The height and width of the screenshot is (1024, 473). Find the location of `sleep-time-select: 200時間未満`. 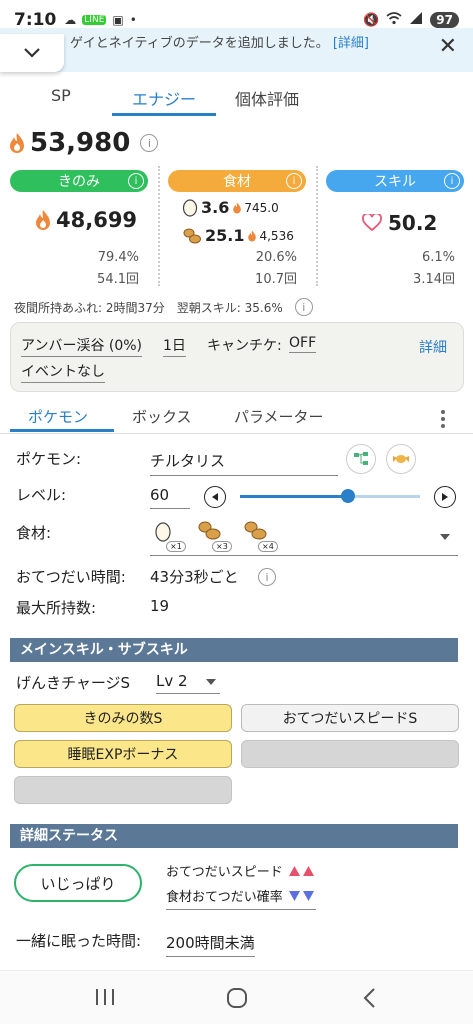

sleep-time-select: 200時間未満 is located at coordinates (210, 944).